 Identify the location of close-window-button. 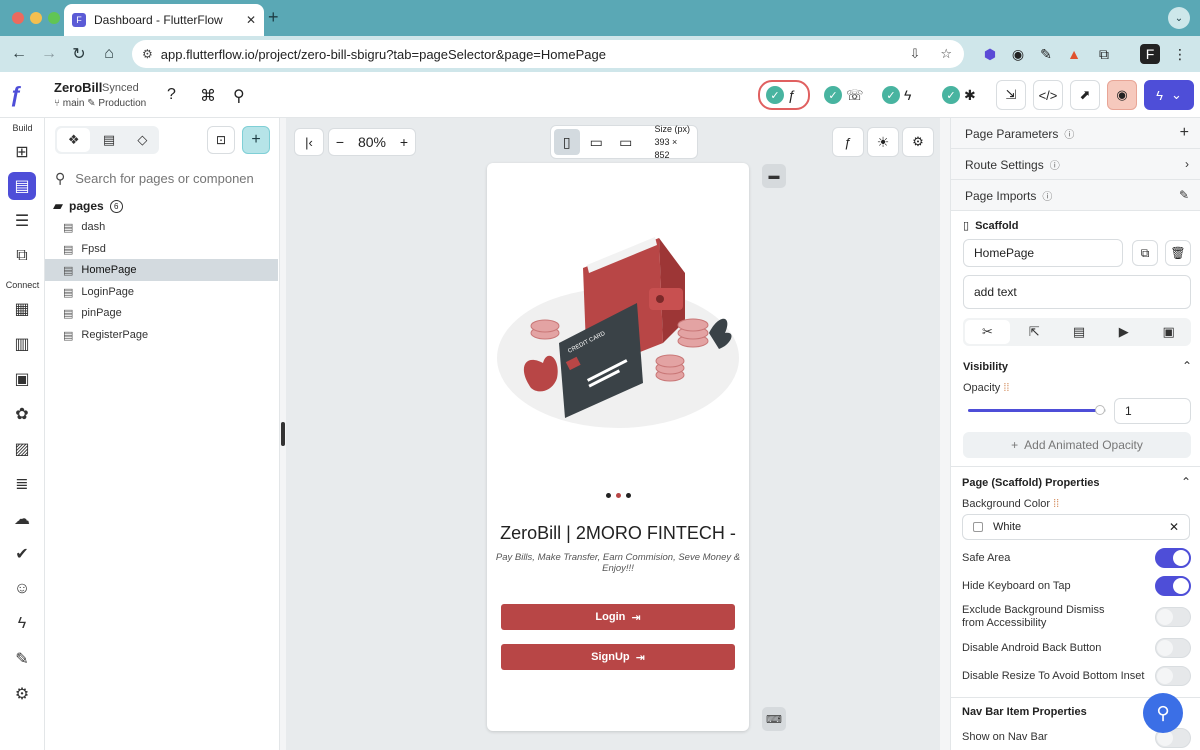
(18, 18).